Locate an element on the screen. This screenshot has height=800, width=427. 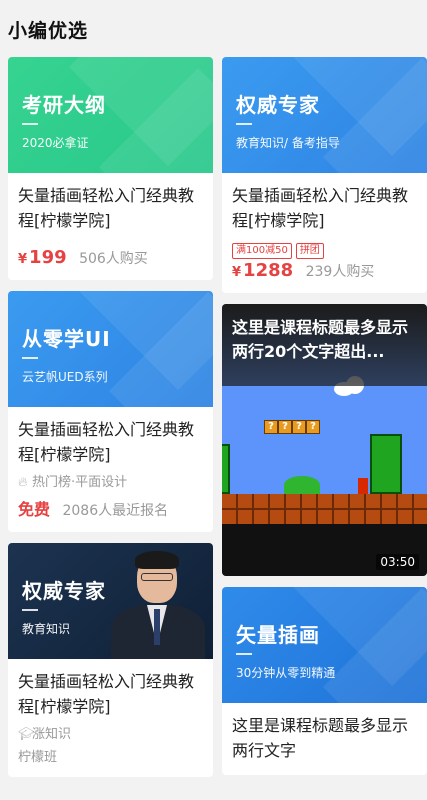
video-duration: 03:50 is located at coordinates (397, 562).